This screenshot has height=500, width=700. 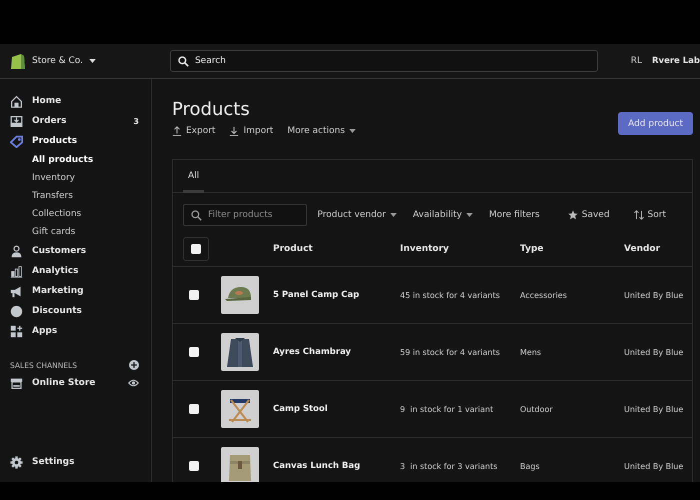 I want to click on nav-item: Apps, so click(x=74, y=331).